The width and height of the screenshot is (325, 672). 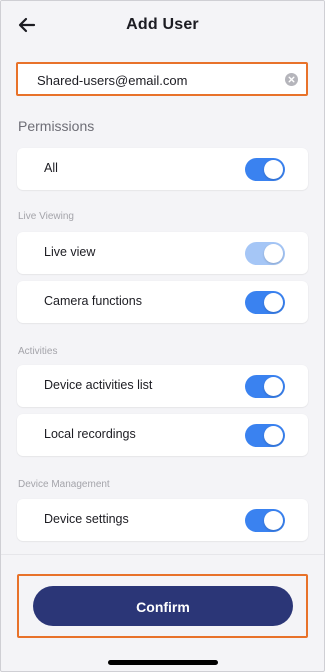 What do you see at coordinates (162, 302) in the screenshot?
I see `permission-row-camera-functions: Camera functions` at bounding box center [162, 302].